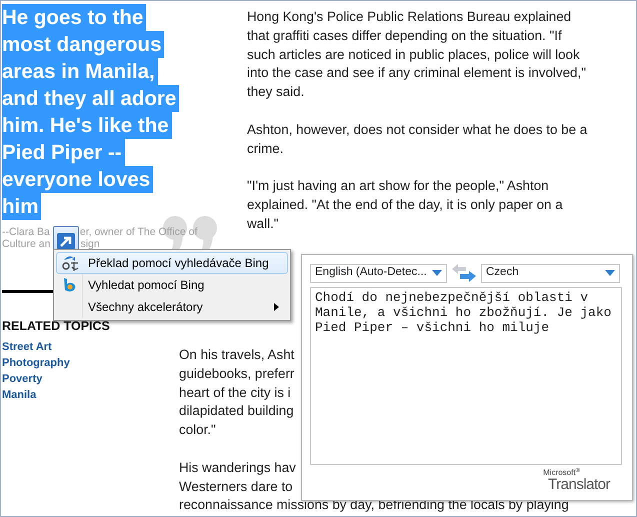 The height and width of the screenshot is (517, 637). I want to click on attribution-text: sign, so click(90, 244).